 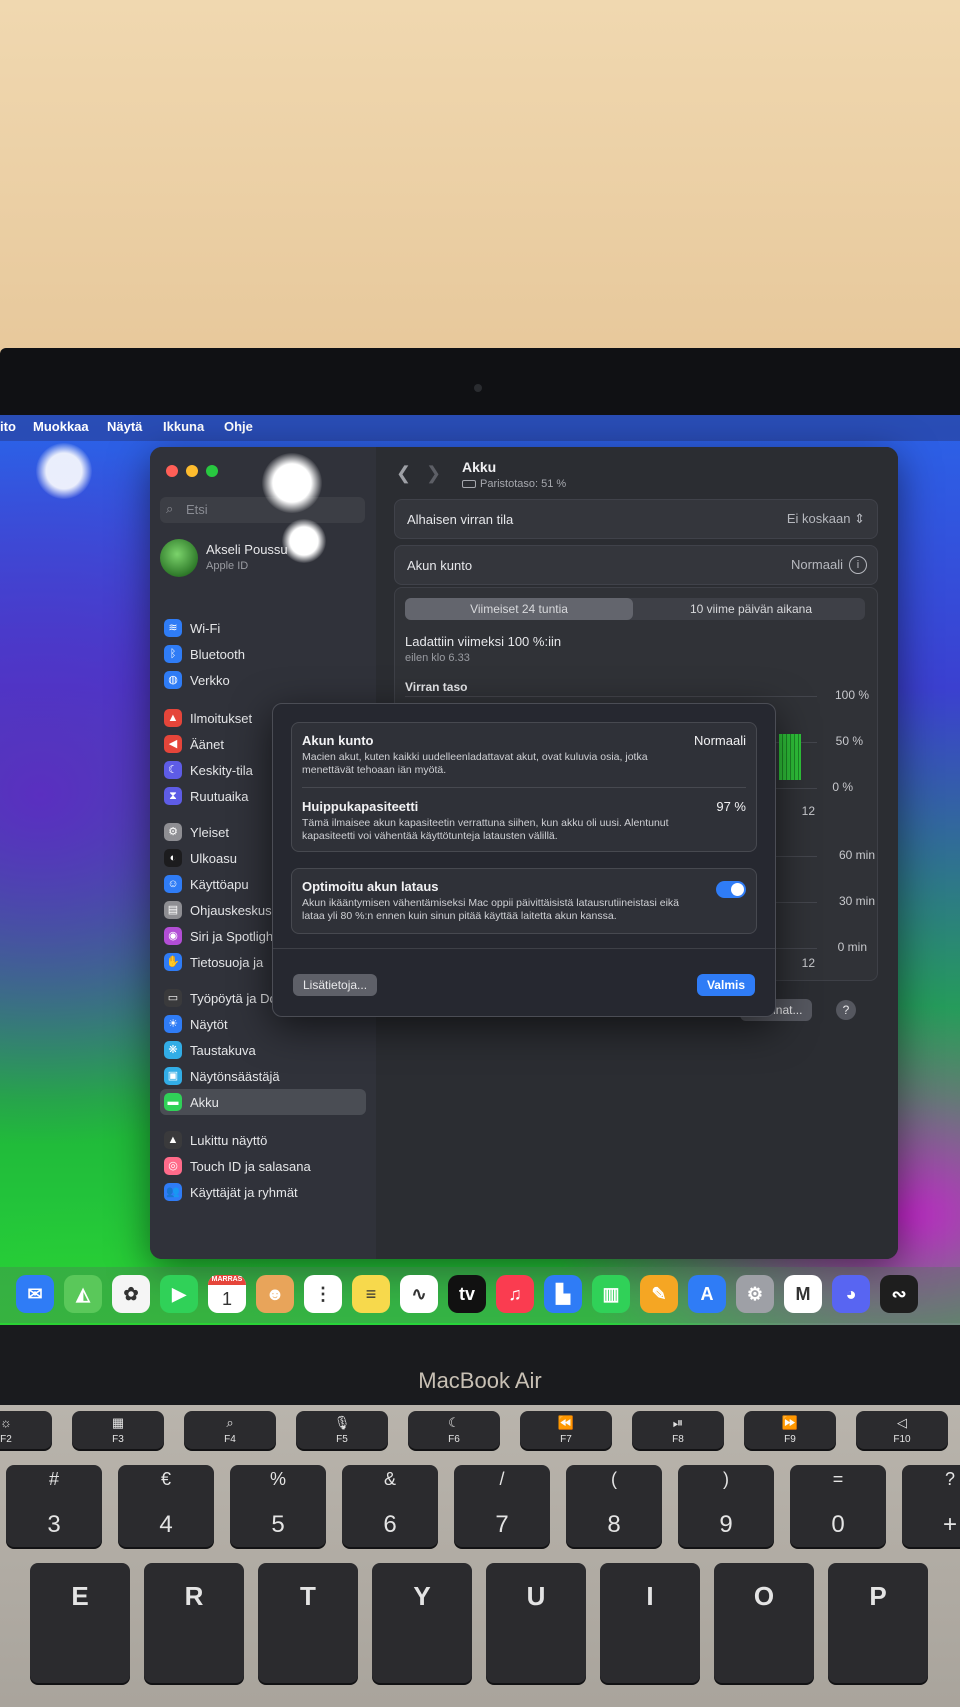 What do you see at coordinates (460, 519) in the screenshot?
I see `low-power-label: Alhaisen virran tila` at bounding box center [460, 519].